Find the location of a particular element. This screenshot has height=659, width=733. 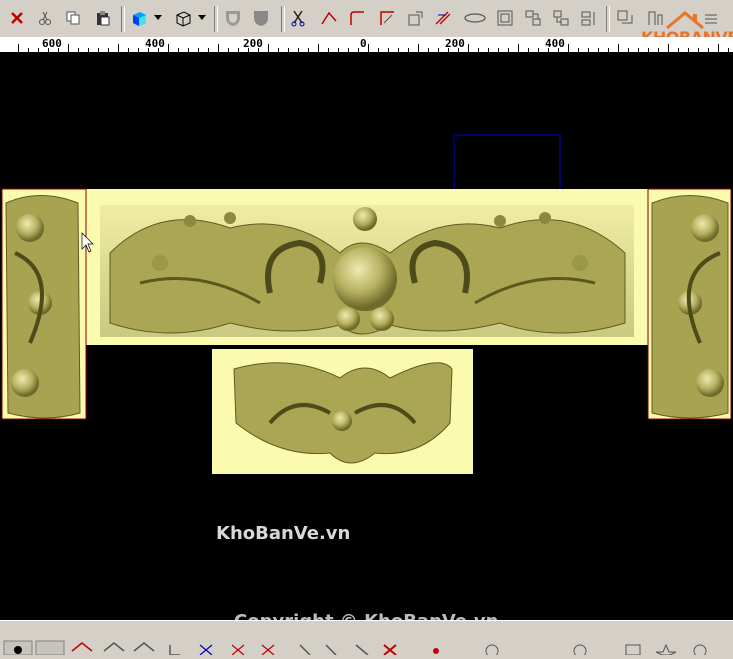

trim-icon is located at coordinates (443, 18).